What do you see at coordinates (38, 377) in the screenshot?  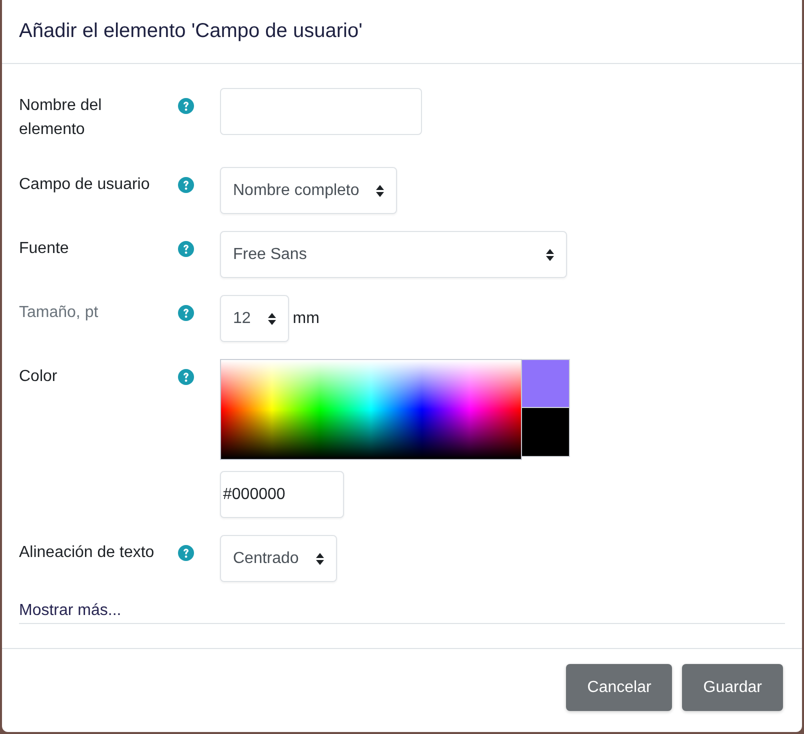 I see `field-label: Color` at bounding box center [38, 377].